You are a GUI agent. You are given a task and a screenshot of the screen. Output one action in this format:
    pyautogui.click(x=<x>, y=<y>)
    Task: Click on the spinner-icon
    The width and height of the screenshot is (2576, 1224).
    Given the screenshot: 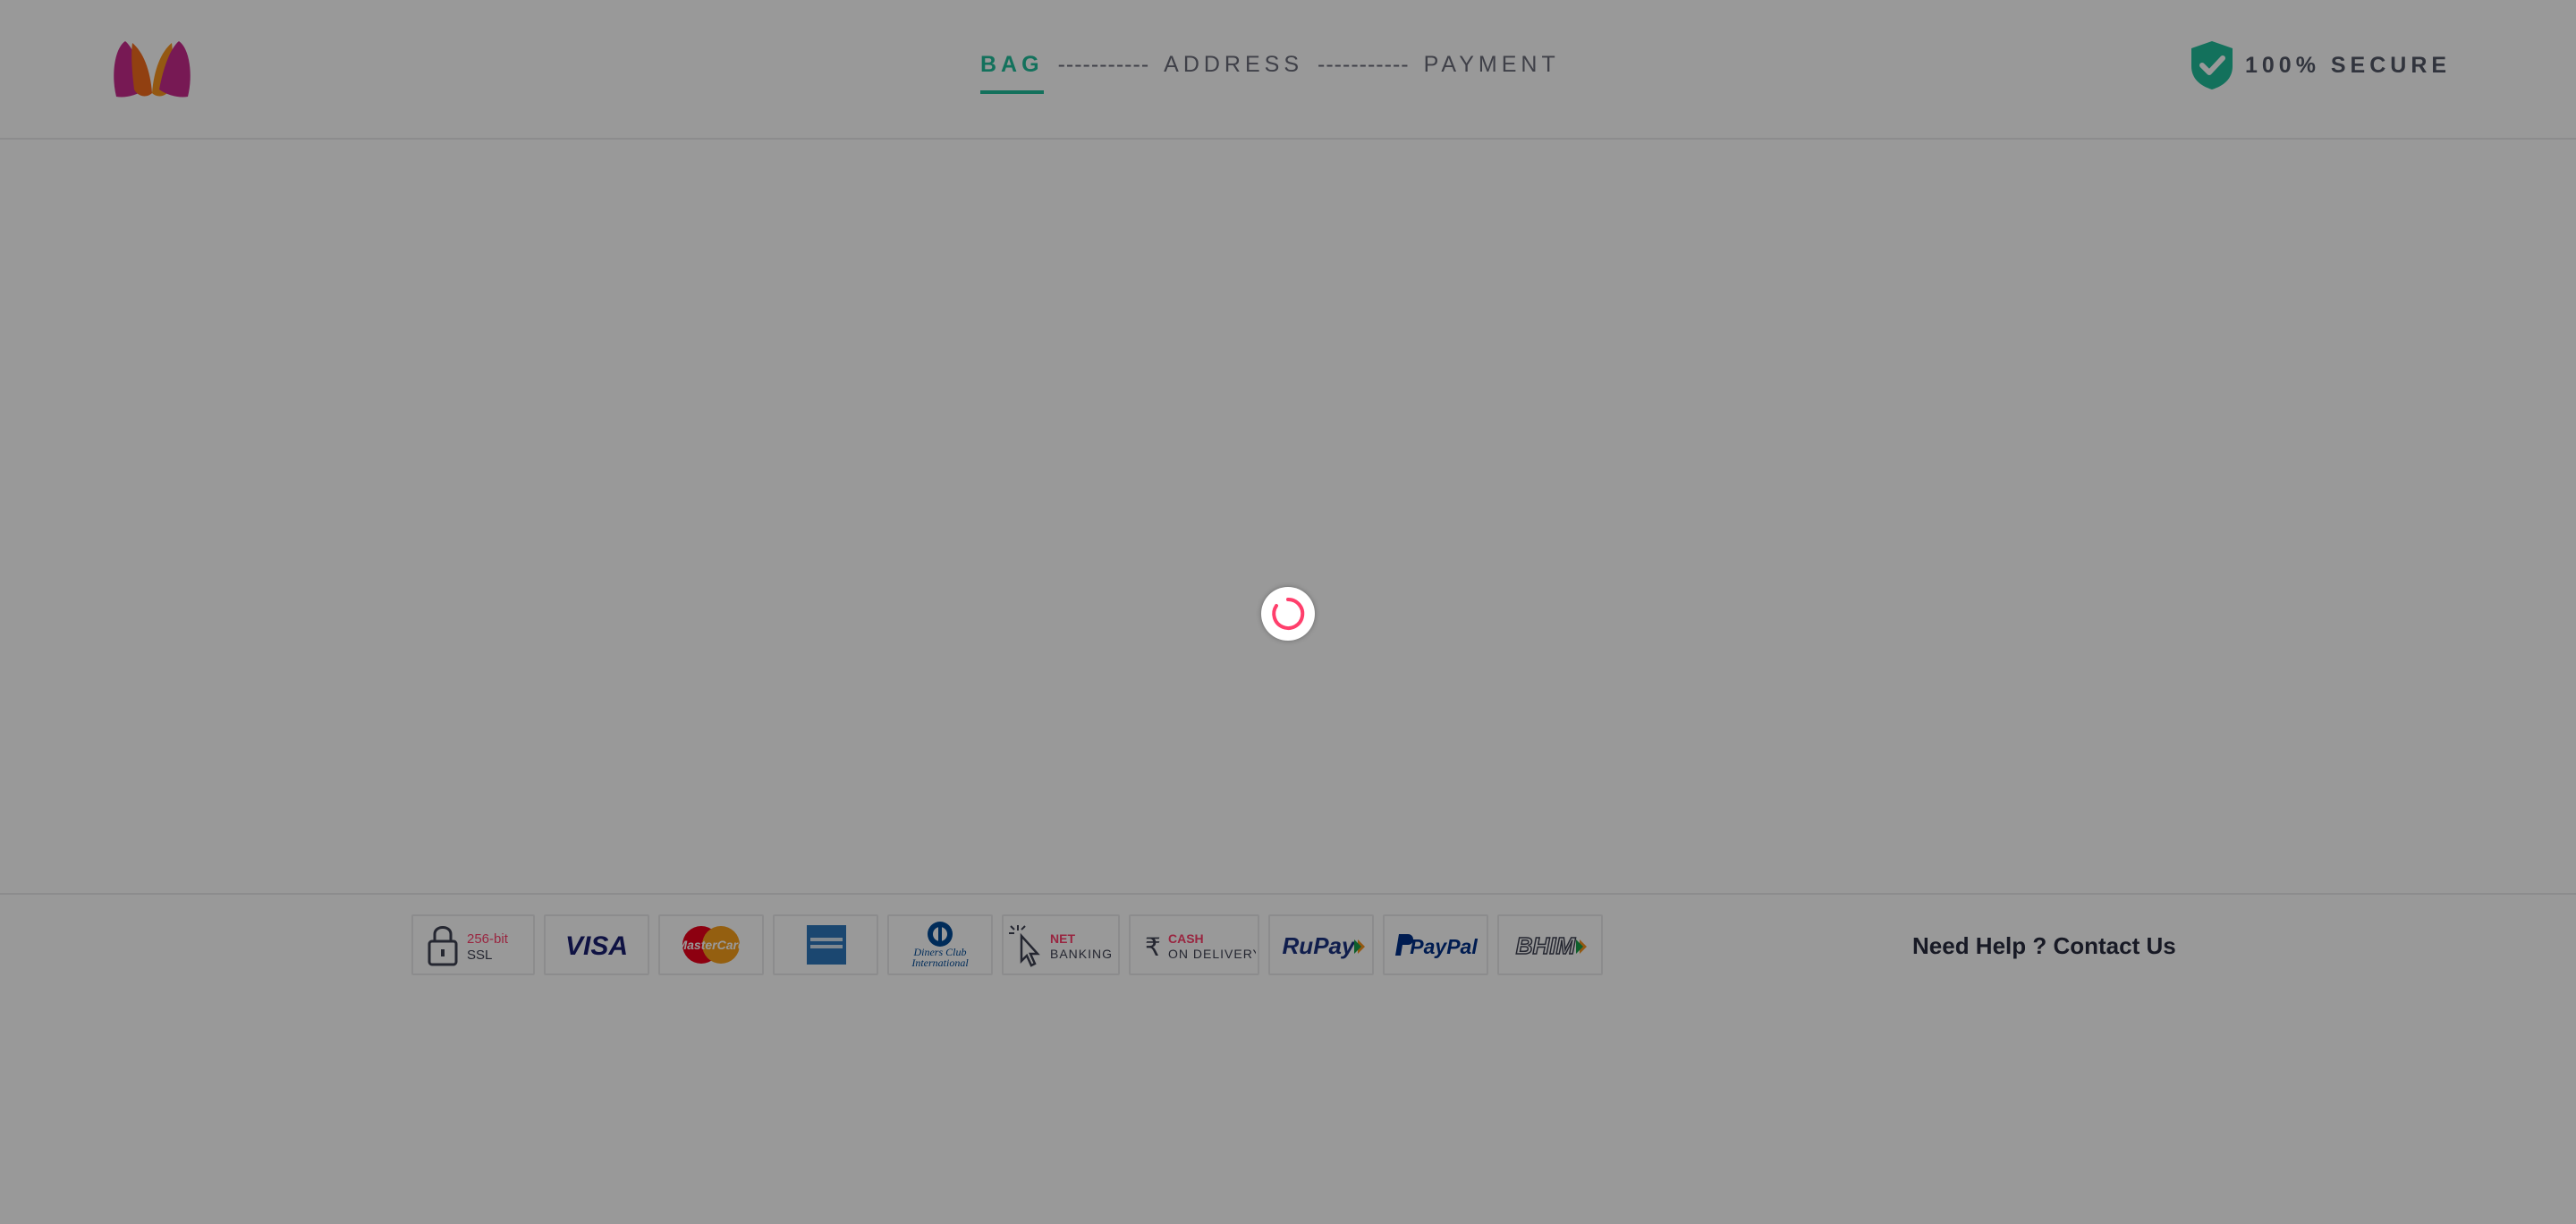 What is the action you would take?
    pyautogui.click(x=1288, y=614)
    